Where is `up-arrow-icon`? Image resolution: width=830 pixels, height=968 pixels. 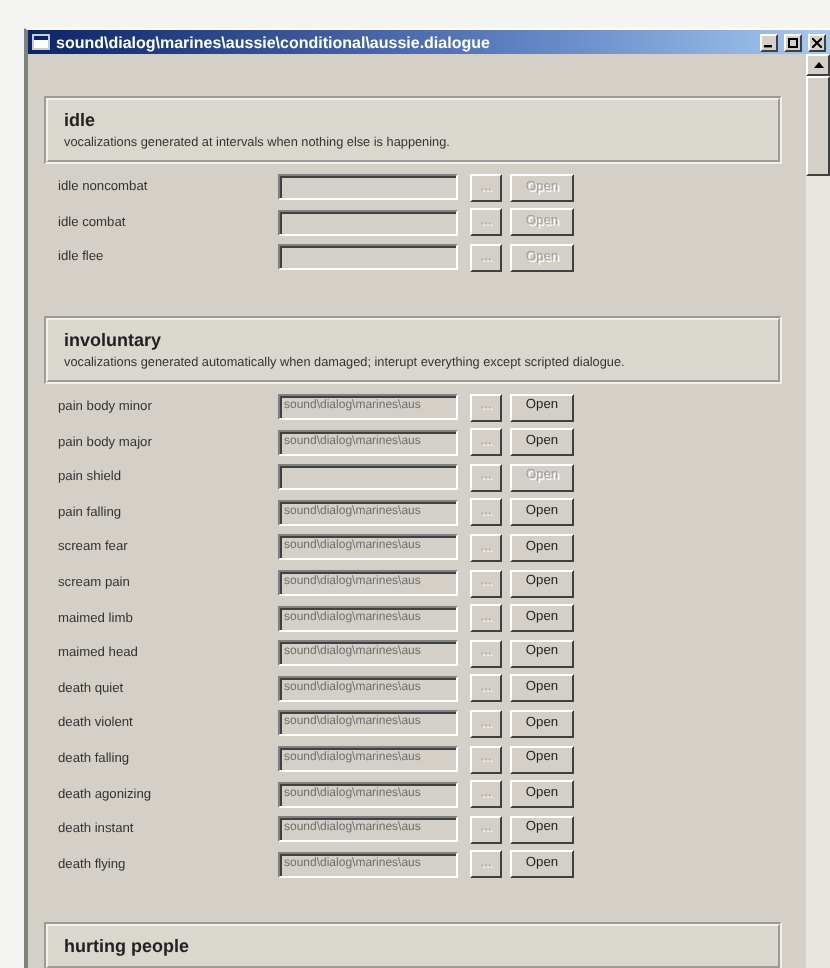
up-arrow-icon is located at coordinates (818, 65).